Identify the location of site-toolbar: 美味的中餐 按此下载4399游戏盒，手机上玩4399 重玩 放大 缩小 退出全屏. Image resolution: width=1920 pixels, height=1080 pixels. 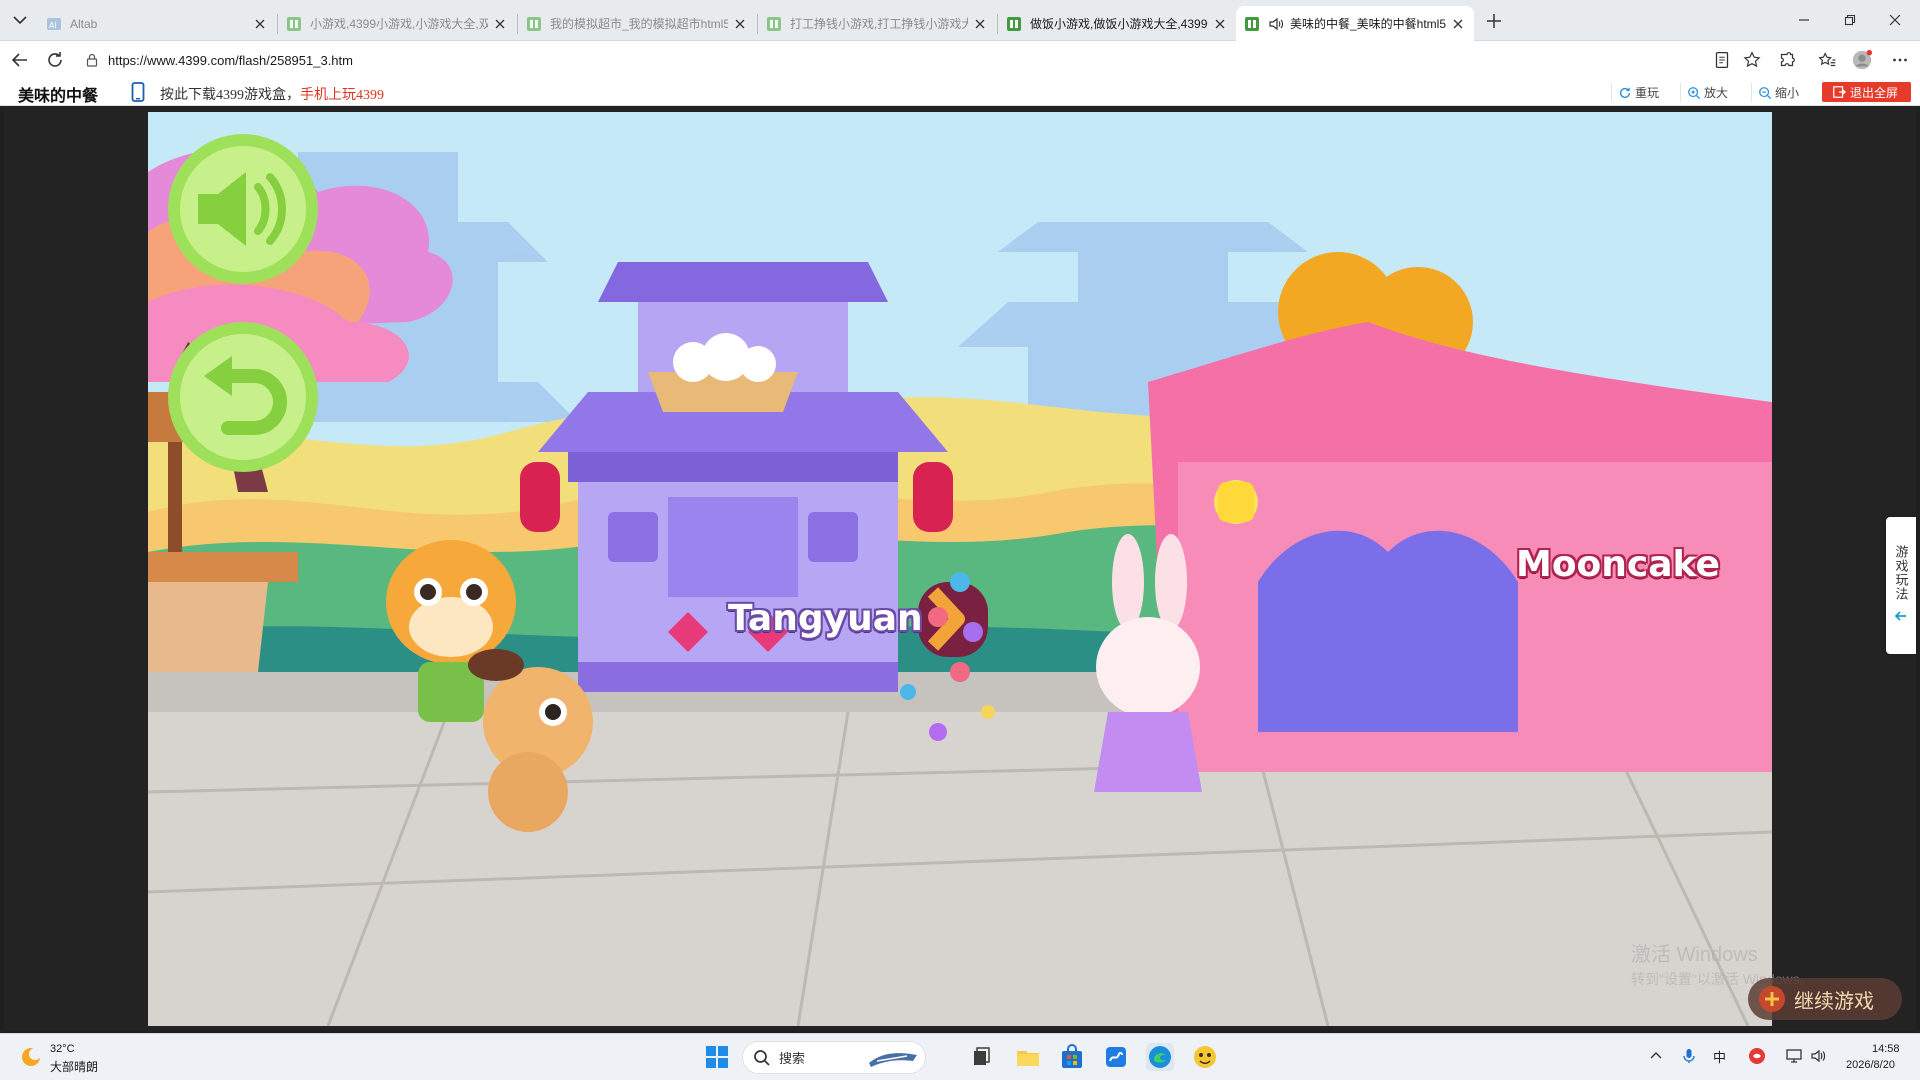
(960, 92).